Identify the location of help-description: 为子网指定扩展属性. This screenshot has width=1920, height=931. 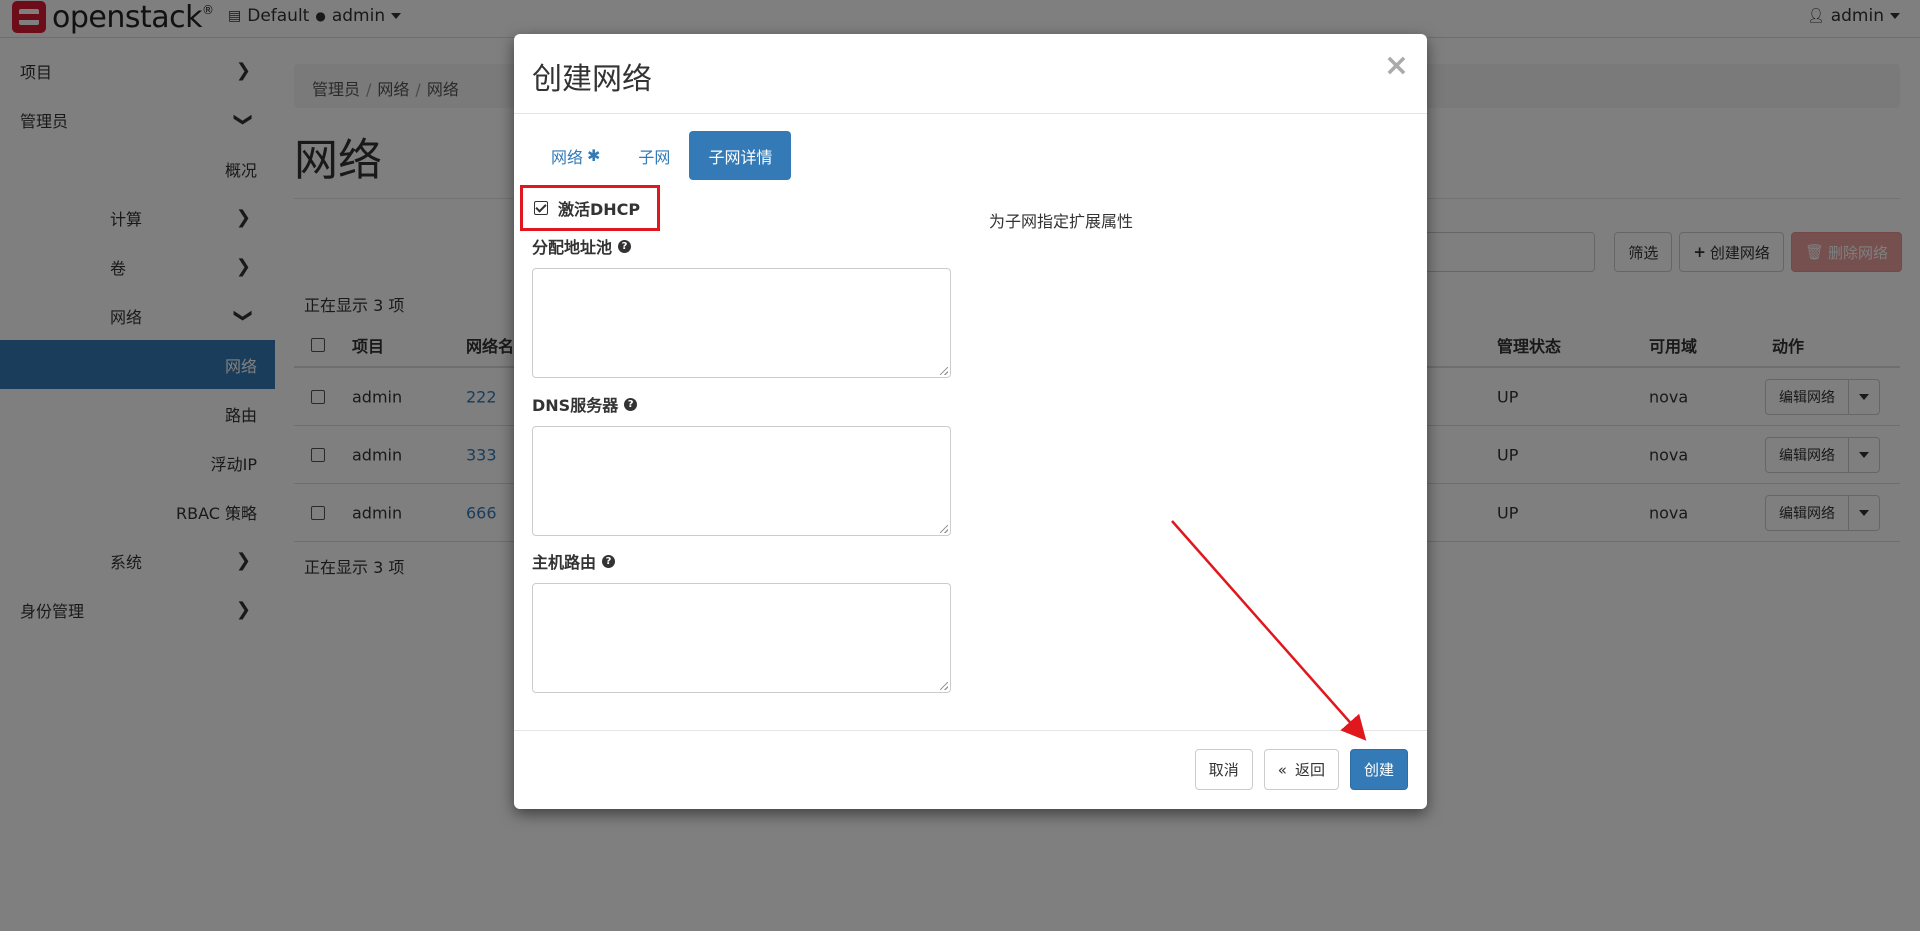
(1061, 221).